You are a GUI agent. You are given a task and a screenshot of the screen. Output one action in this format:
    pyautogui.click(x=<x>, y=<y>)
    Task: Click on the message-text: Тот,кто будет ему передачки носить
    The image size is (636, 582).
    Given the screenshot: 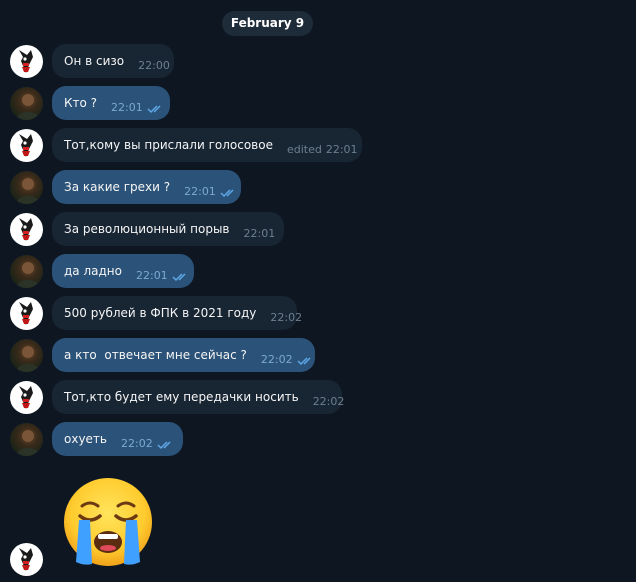 What is the action you would take?
    pyautogui.click(x=181, y=397)
    